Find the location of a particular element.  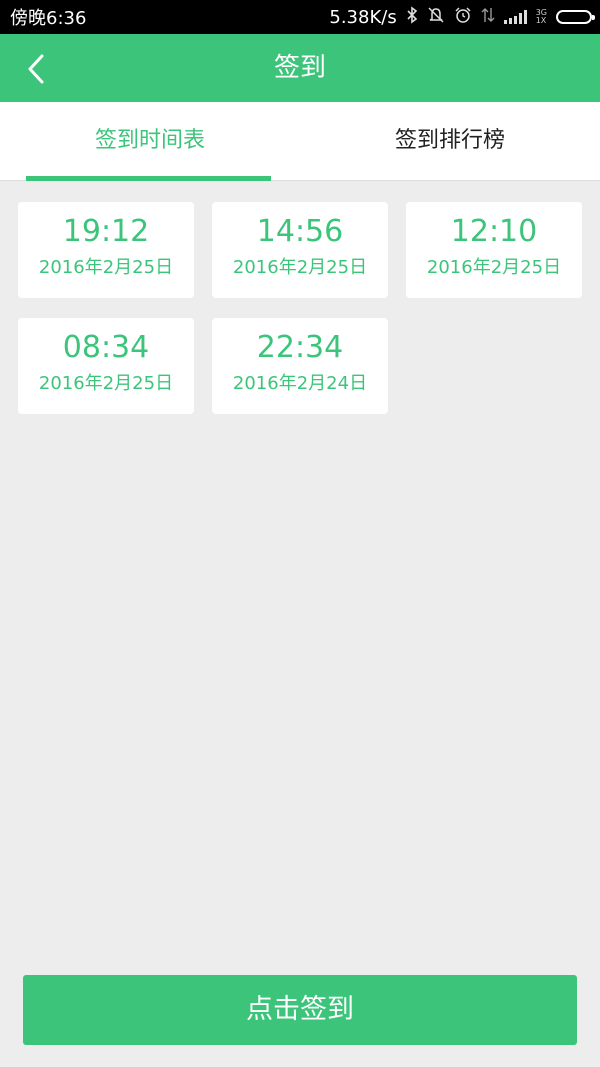

checkin-button: 点击签到 is located at coordinates (300, 1010).